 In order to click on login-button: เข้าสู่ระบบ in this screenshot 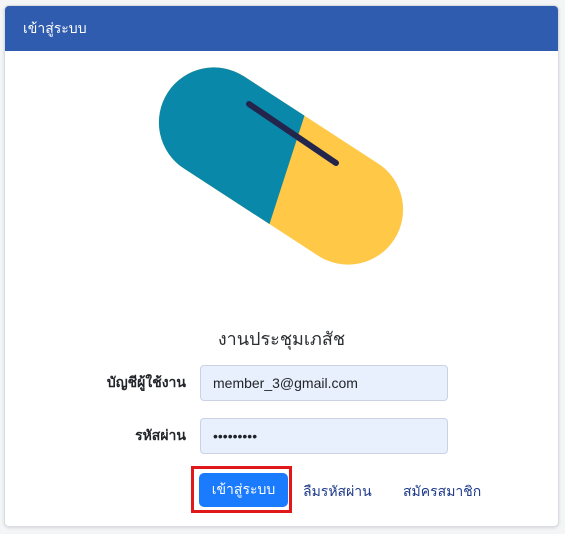, I will do `click(243, 490)`.